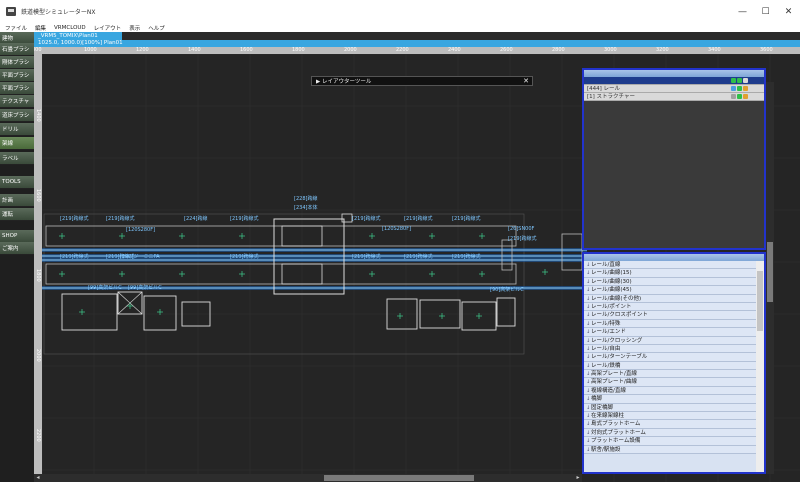 This screenshot has width=800, height=501. What do you see at coordinates (671, 282) in the screenshot?
I see `parts-list-item: レール/曲線(30)` at bounding box center [671, 282].